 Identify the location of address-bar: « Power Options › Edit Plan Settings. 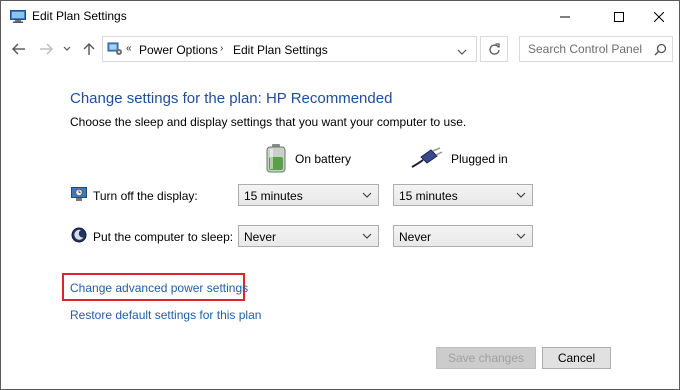
(289, 49).